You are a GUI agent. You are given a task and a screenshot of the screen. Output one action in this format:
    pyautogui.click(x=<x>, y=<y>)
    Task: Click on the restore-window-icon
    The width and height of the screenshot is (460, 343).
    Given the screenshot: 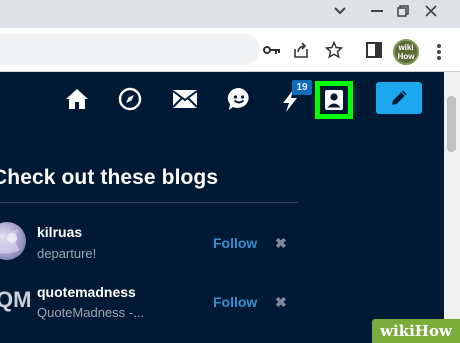 What is the action you would take?
    pyautogui.click(x=403, y=11)
    